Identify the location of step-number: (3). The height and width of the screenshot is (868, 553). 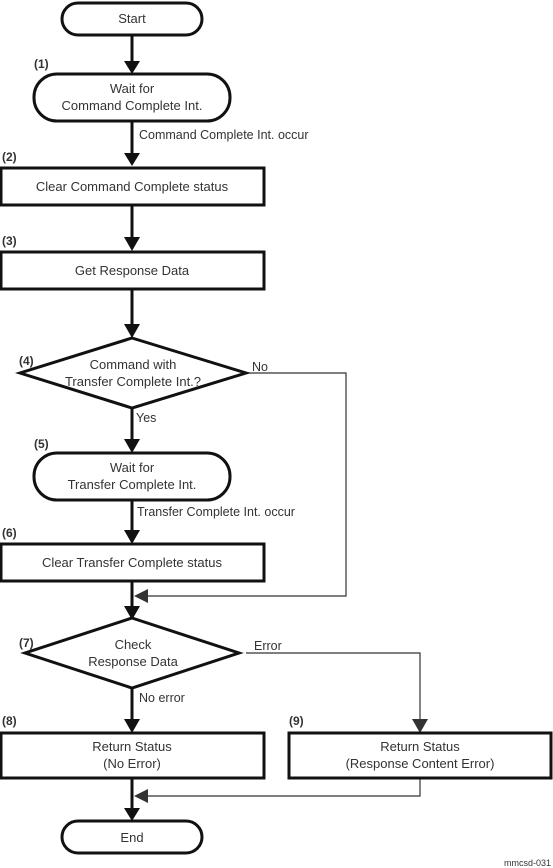
(9, 241).